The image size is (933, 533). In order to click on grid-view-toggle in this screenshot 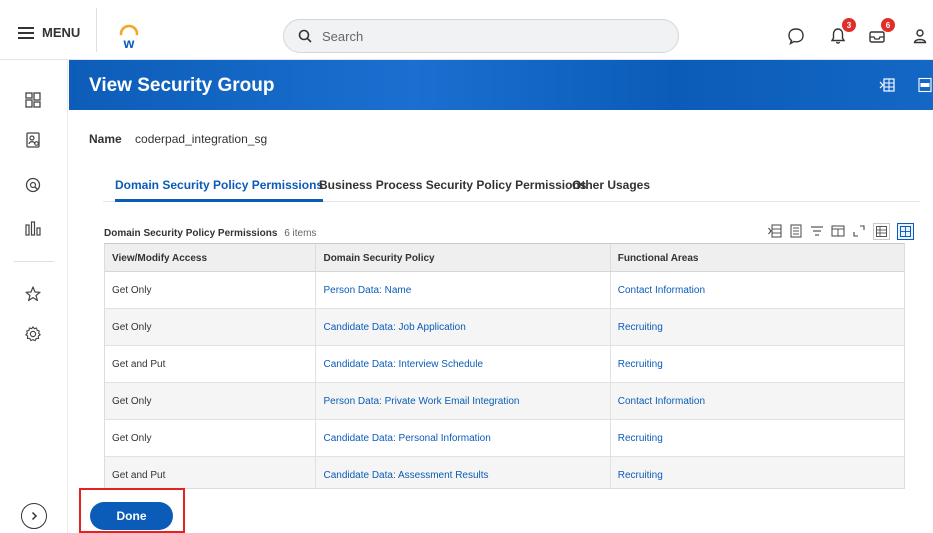, I will do `click(881, 231)`.